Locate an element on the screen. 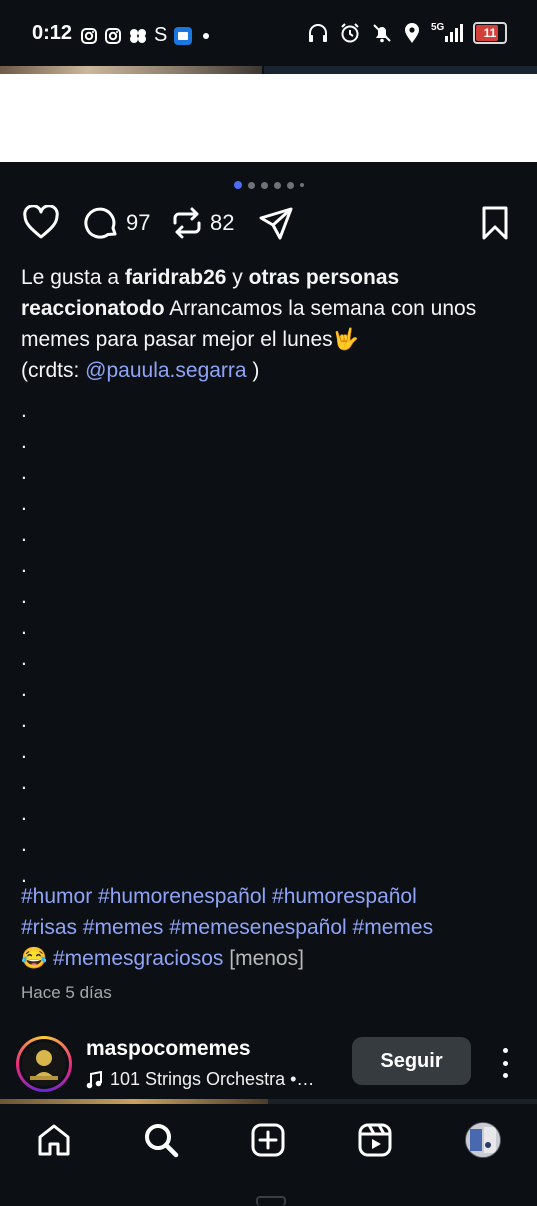  reposts-count: 82 is located at coordinates (222, 222).